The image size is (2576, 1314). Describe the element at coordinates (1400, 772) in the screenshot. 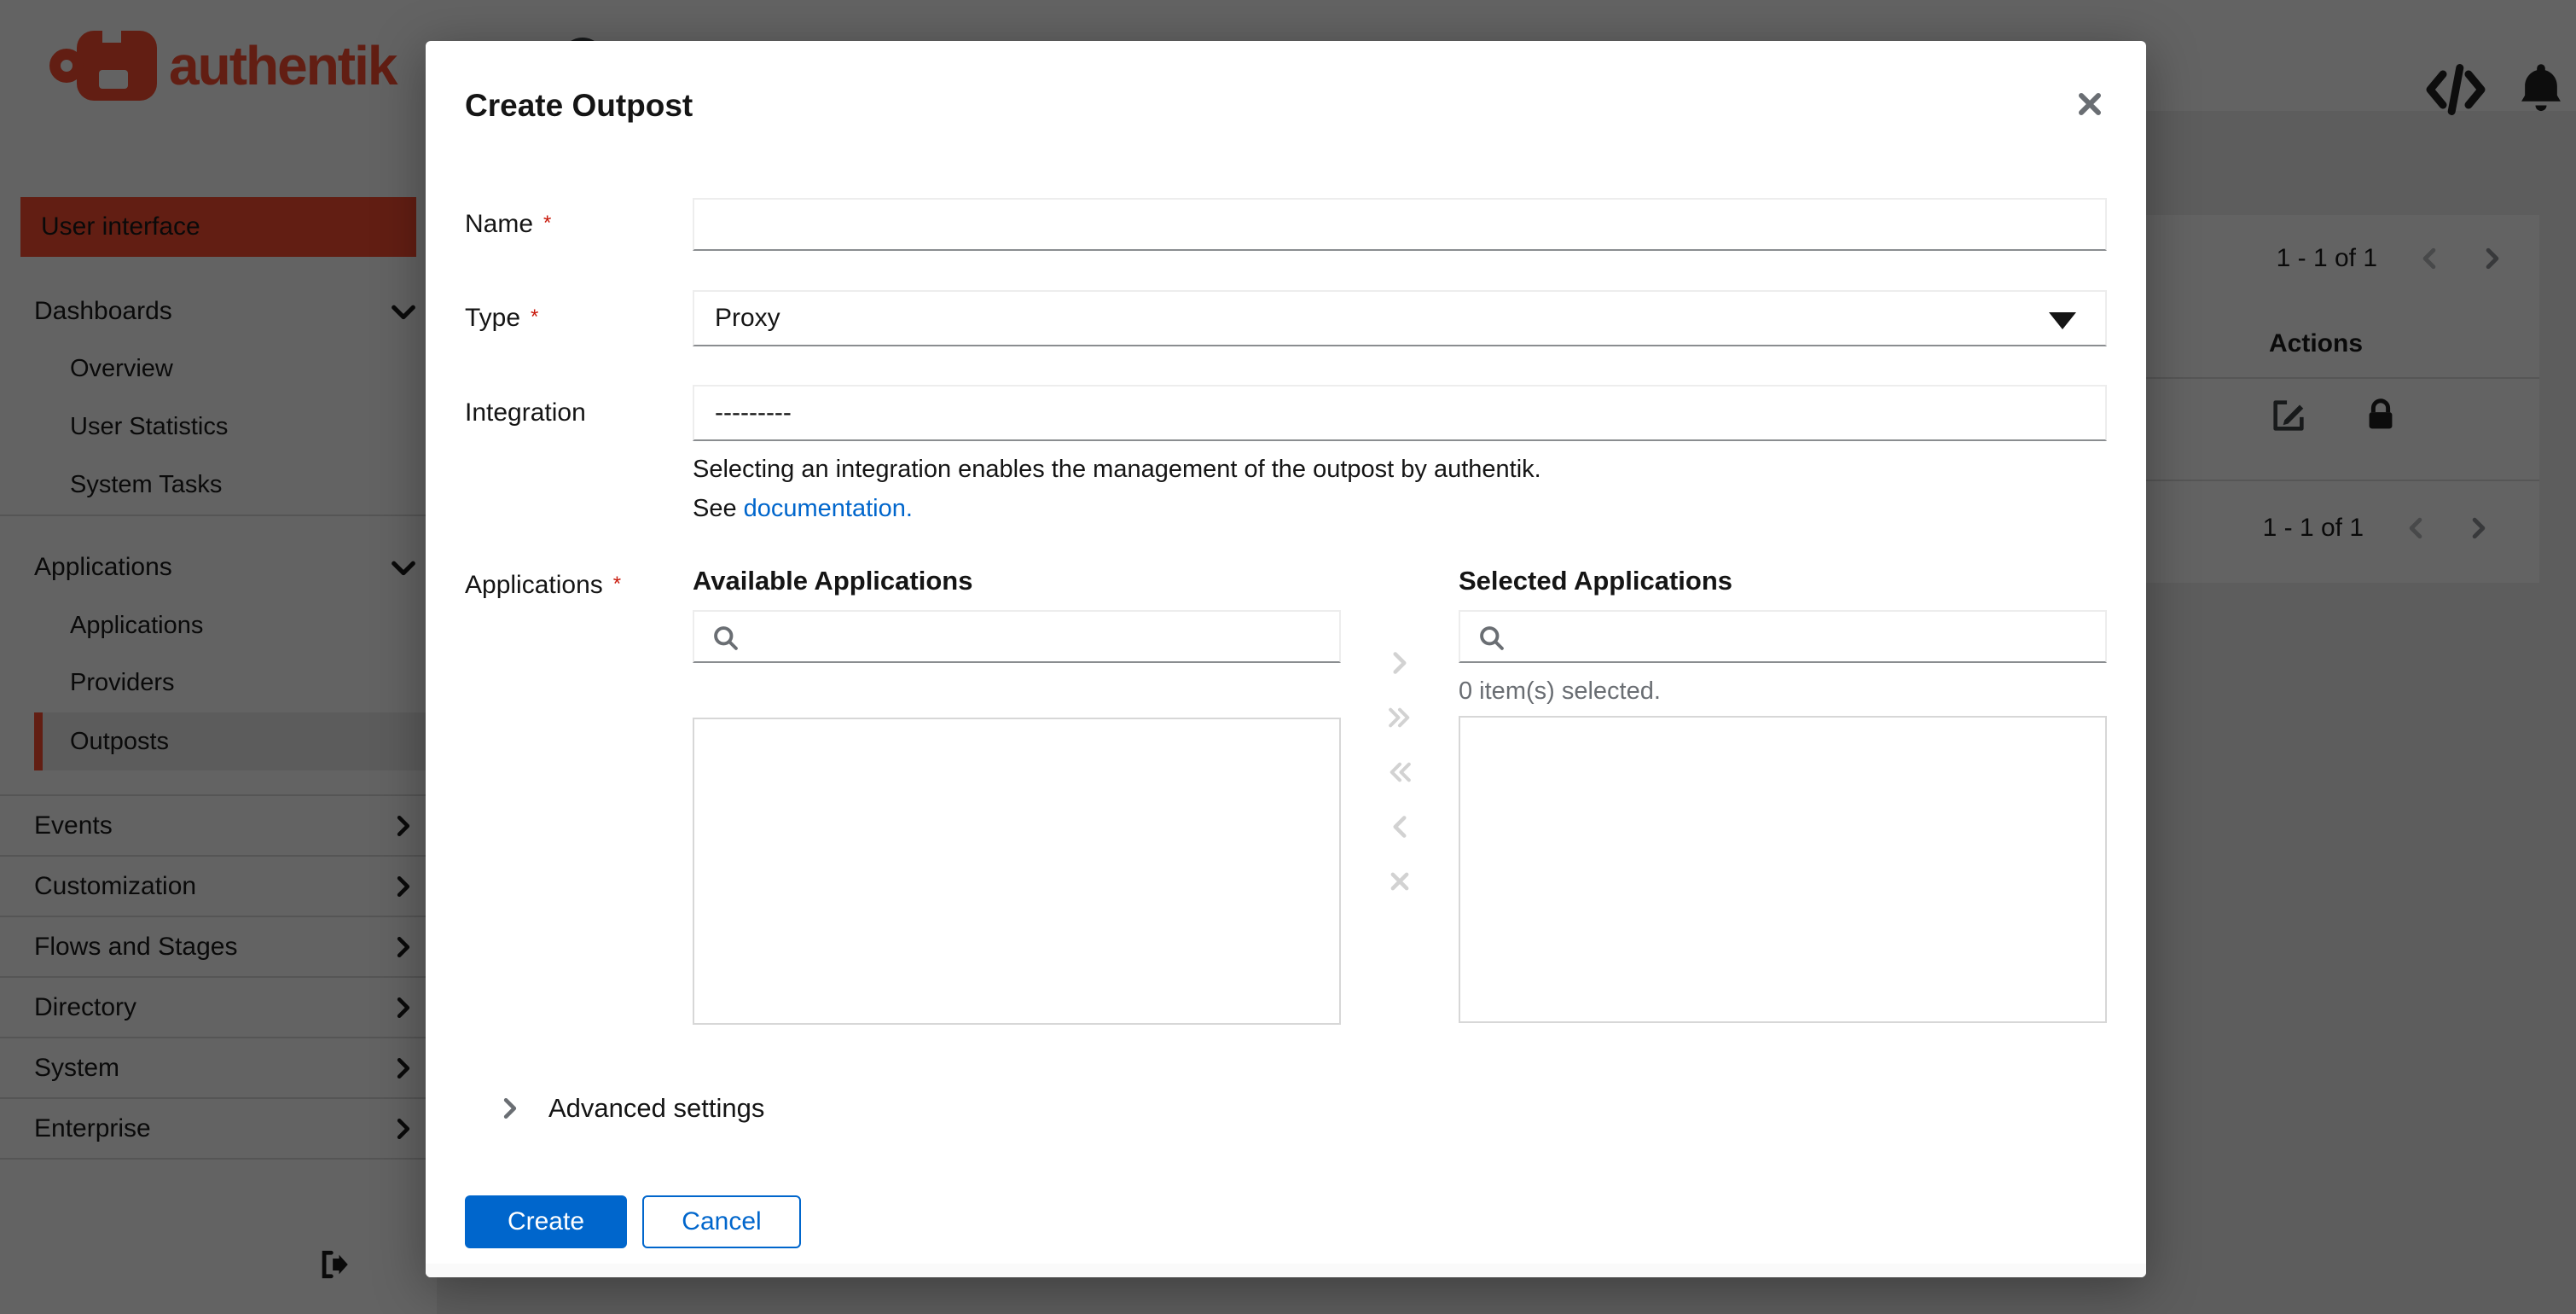

I see `remove-all-icon` at that location.